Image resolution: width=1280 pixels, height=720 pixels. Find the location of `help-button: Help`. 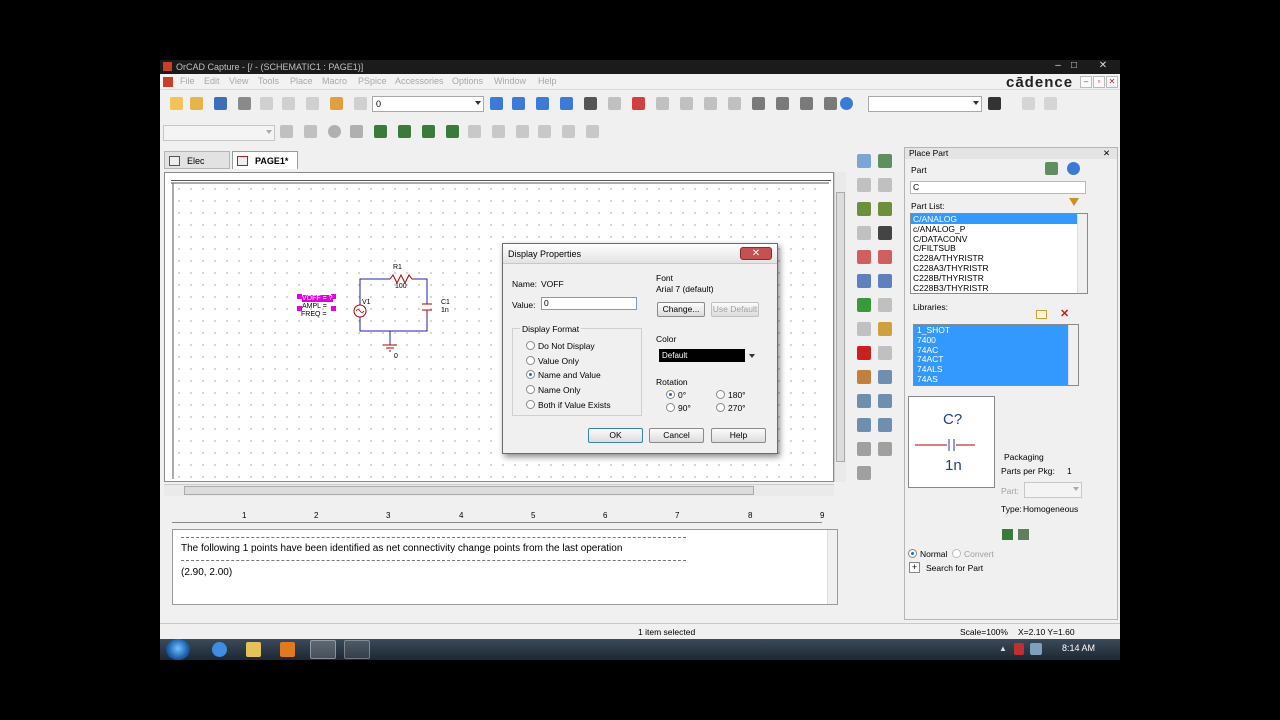

help-button: Help is located at coordinates (738, 435).